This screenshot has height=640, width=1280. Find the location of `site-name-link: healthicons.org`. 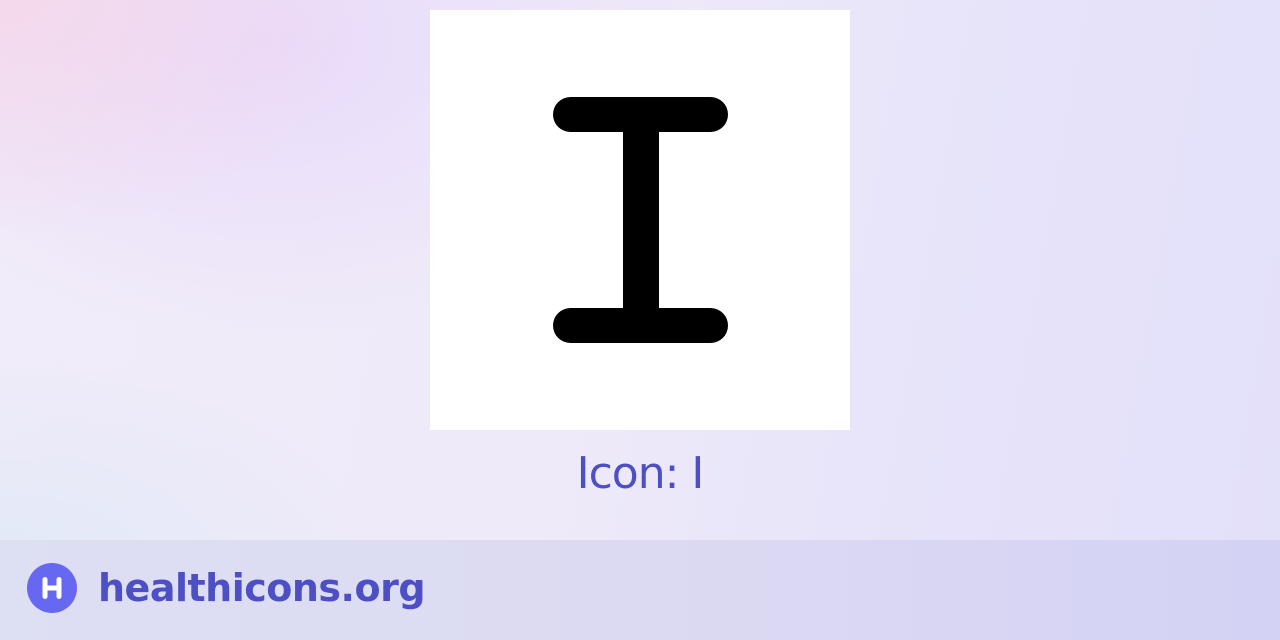

site-name-link: healthicons.org is located at coordinates (262, 588).